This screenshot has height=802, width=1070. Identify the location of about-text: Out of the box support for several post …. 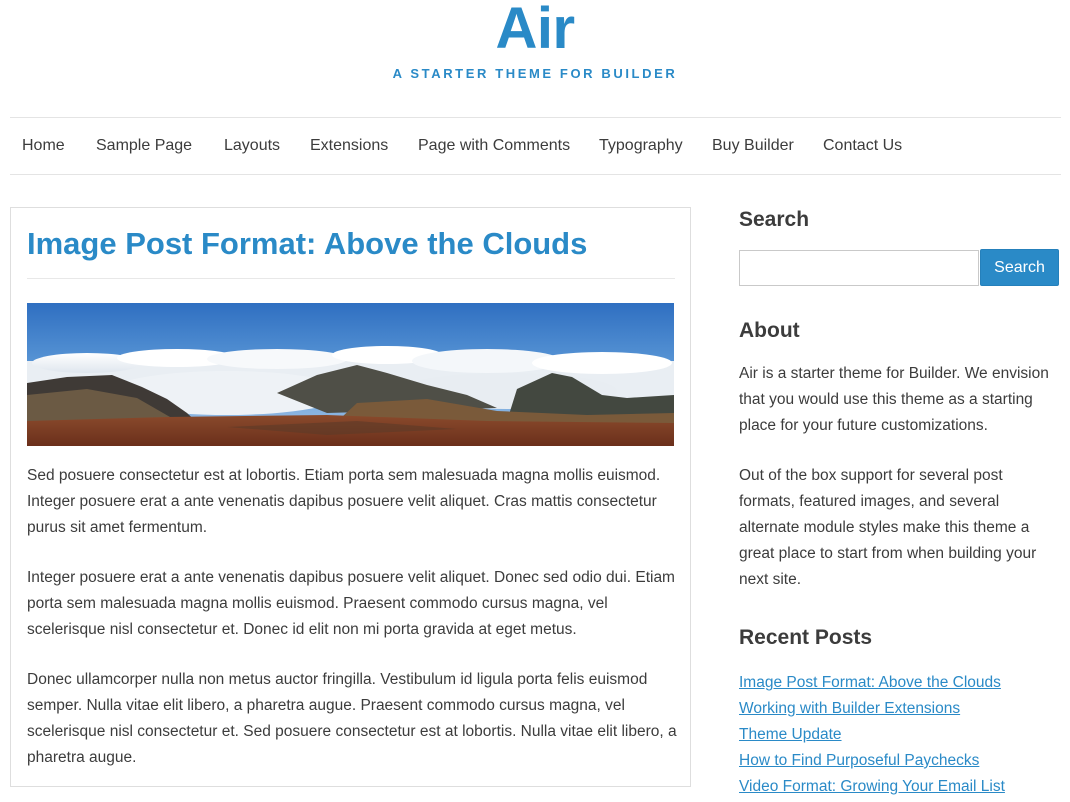
(888, 527).